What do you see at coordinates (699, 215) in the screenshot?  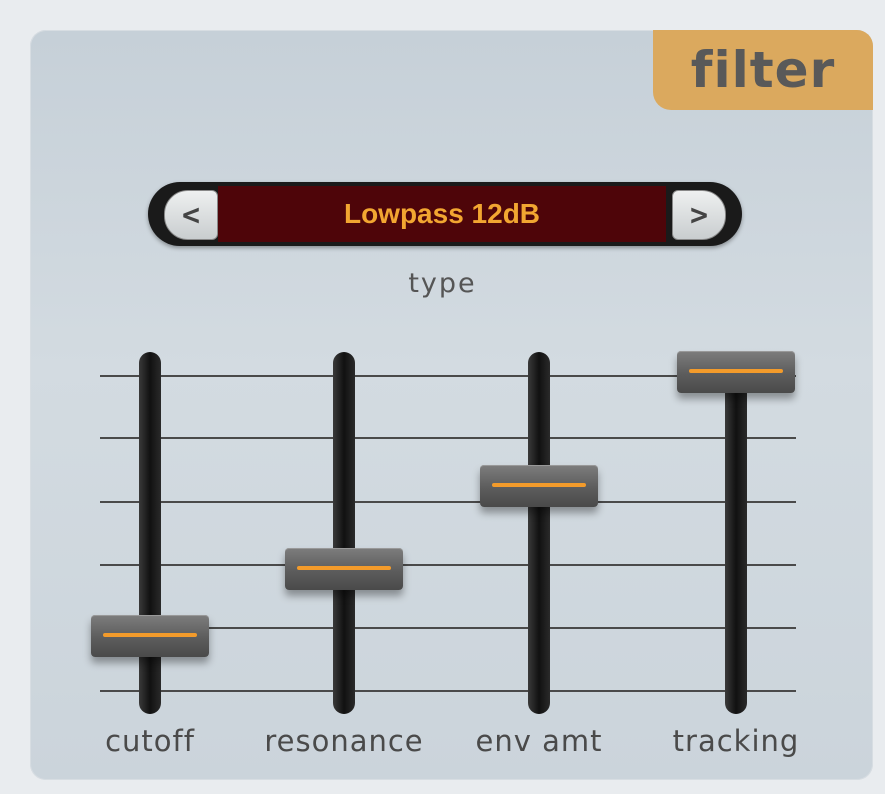 I see `next-type-button: >` at bounding box center [699, 215].